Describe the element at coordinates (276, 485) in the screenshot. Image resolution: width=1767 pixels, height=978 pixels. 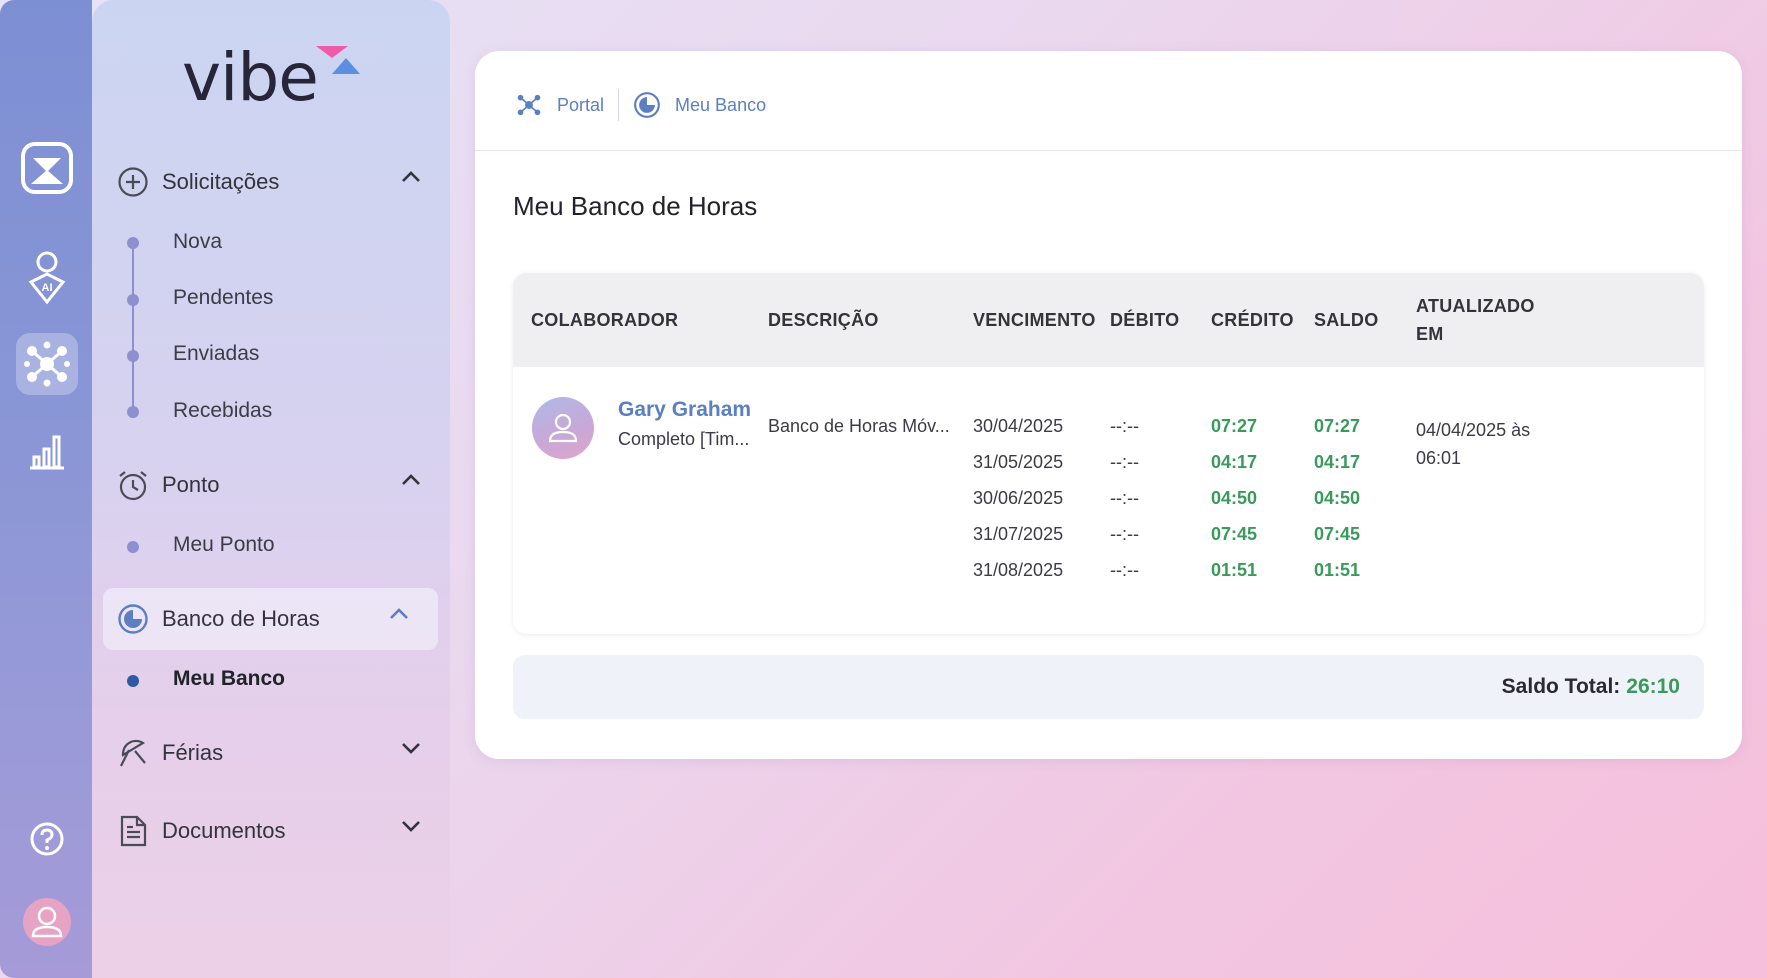
I see `menu-ponto: Ponto` at that location.